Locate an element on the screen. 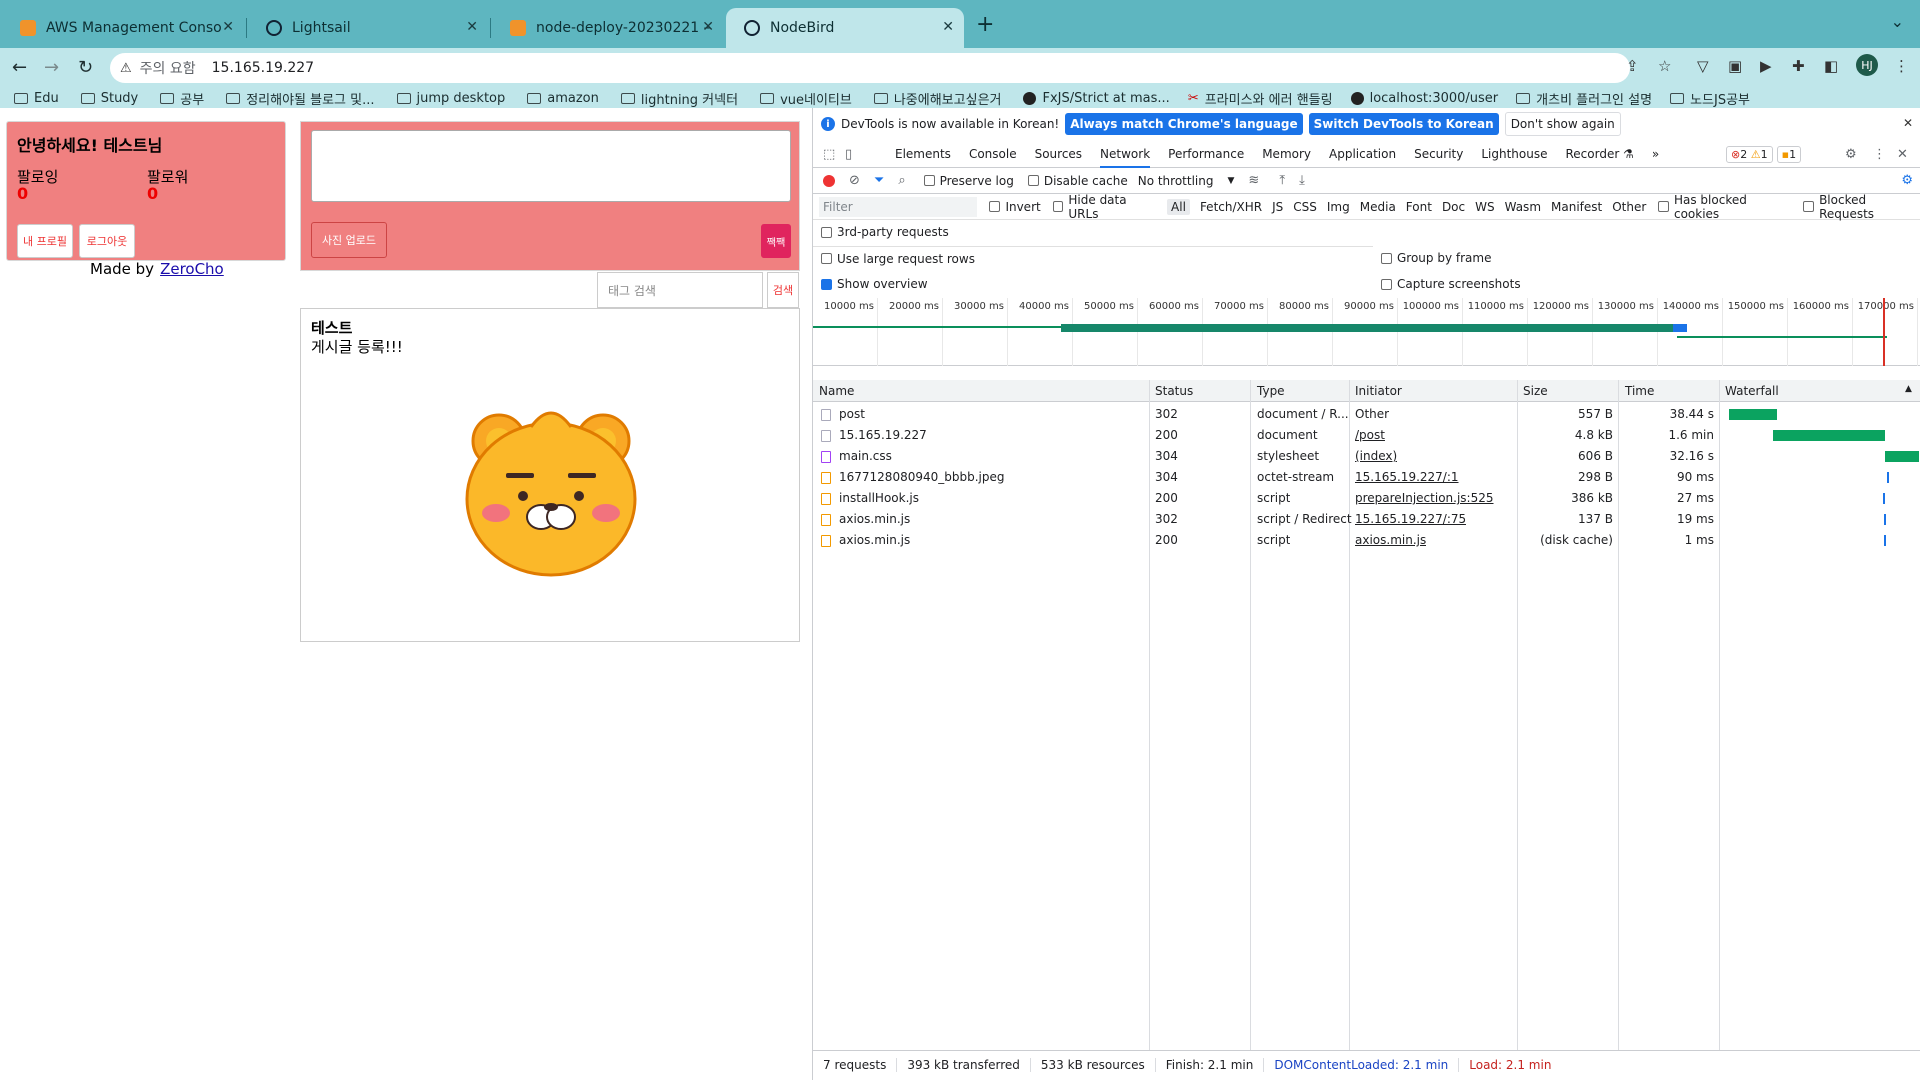  extension-icon: ▣ is located at coordinates (1735, 66).